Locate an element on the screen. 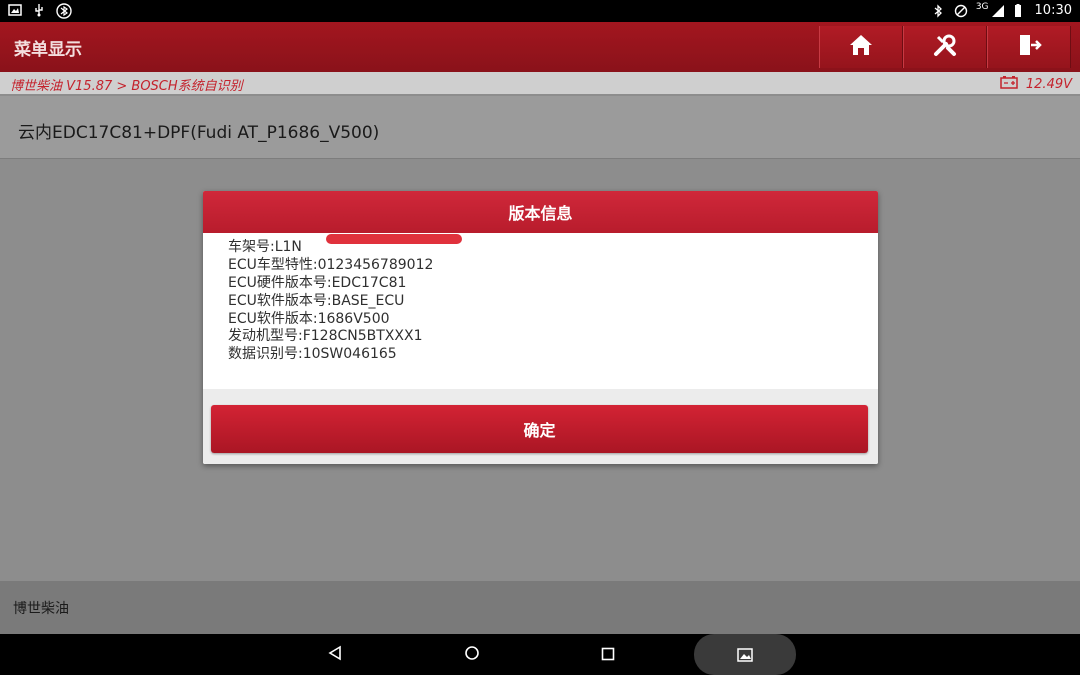 The image size is (1080, 675). info-line: ECU软件版本号:BASE_ECU is located at coordinates (316, 301).